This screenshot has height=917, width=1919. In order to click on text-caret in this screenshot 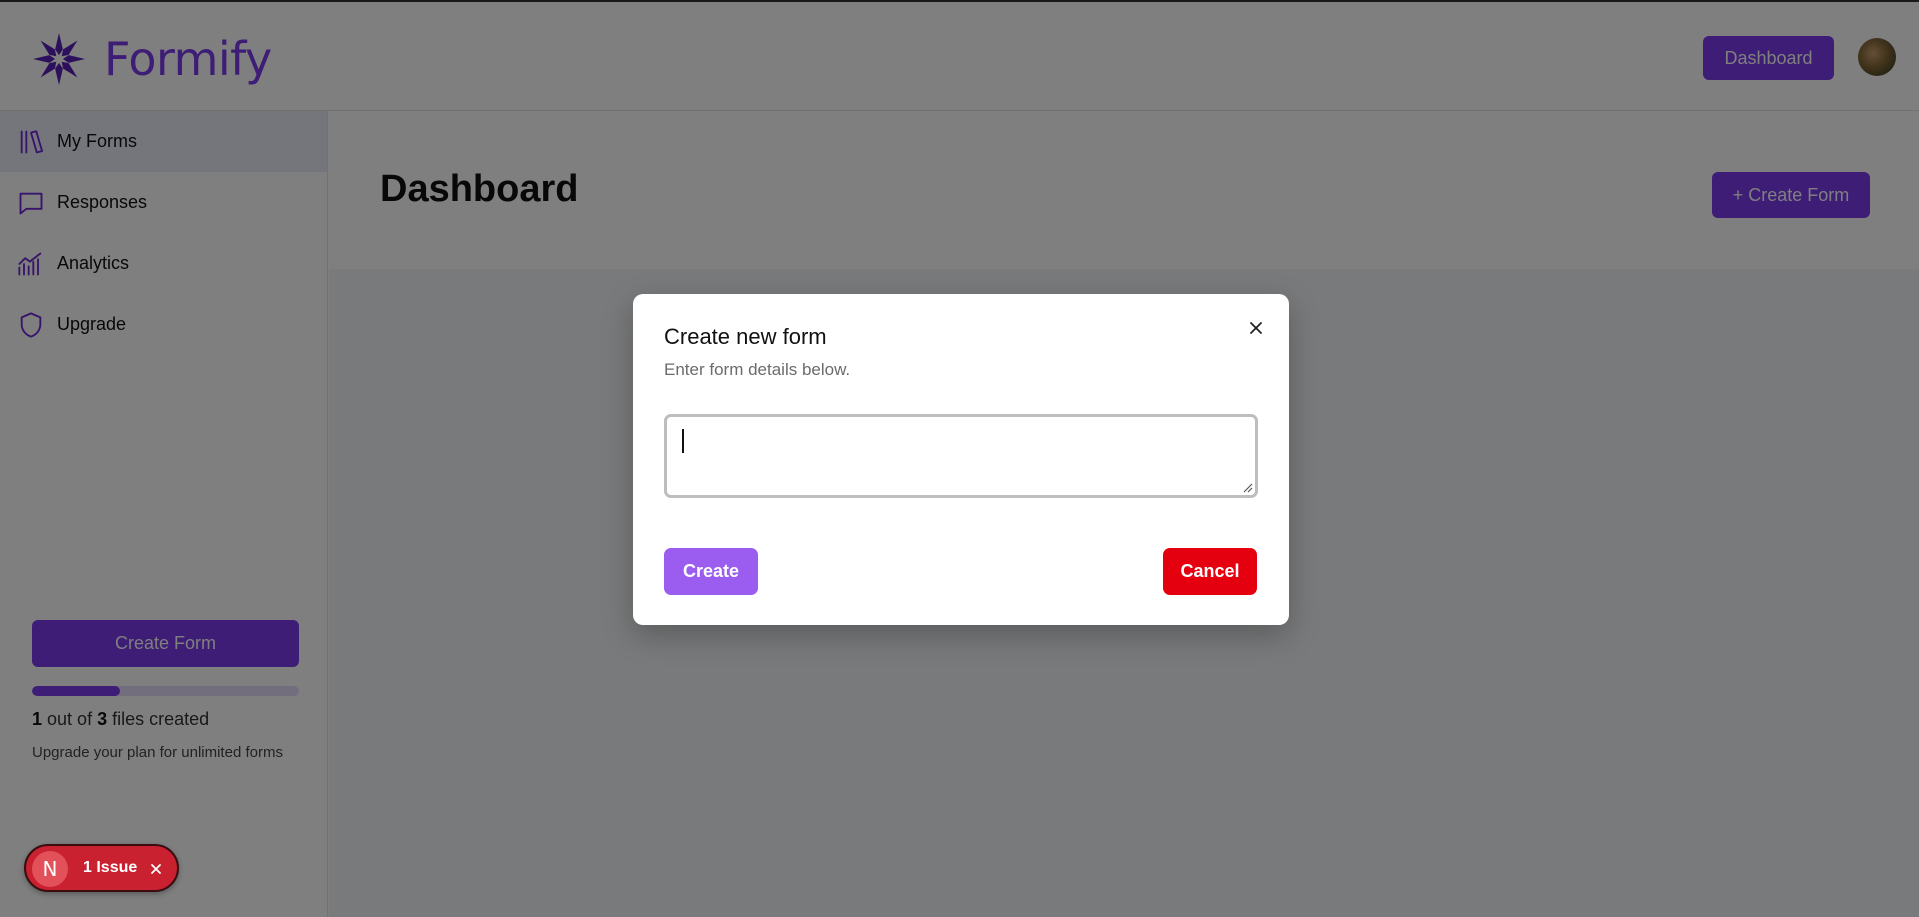, I will do `click(683, 441)`.